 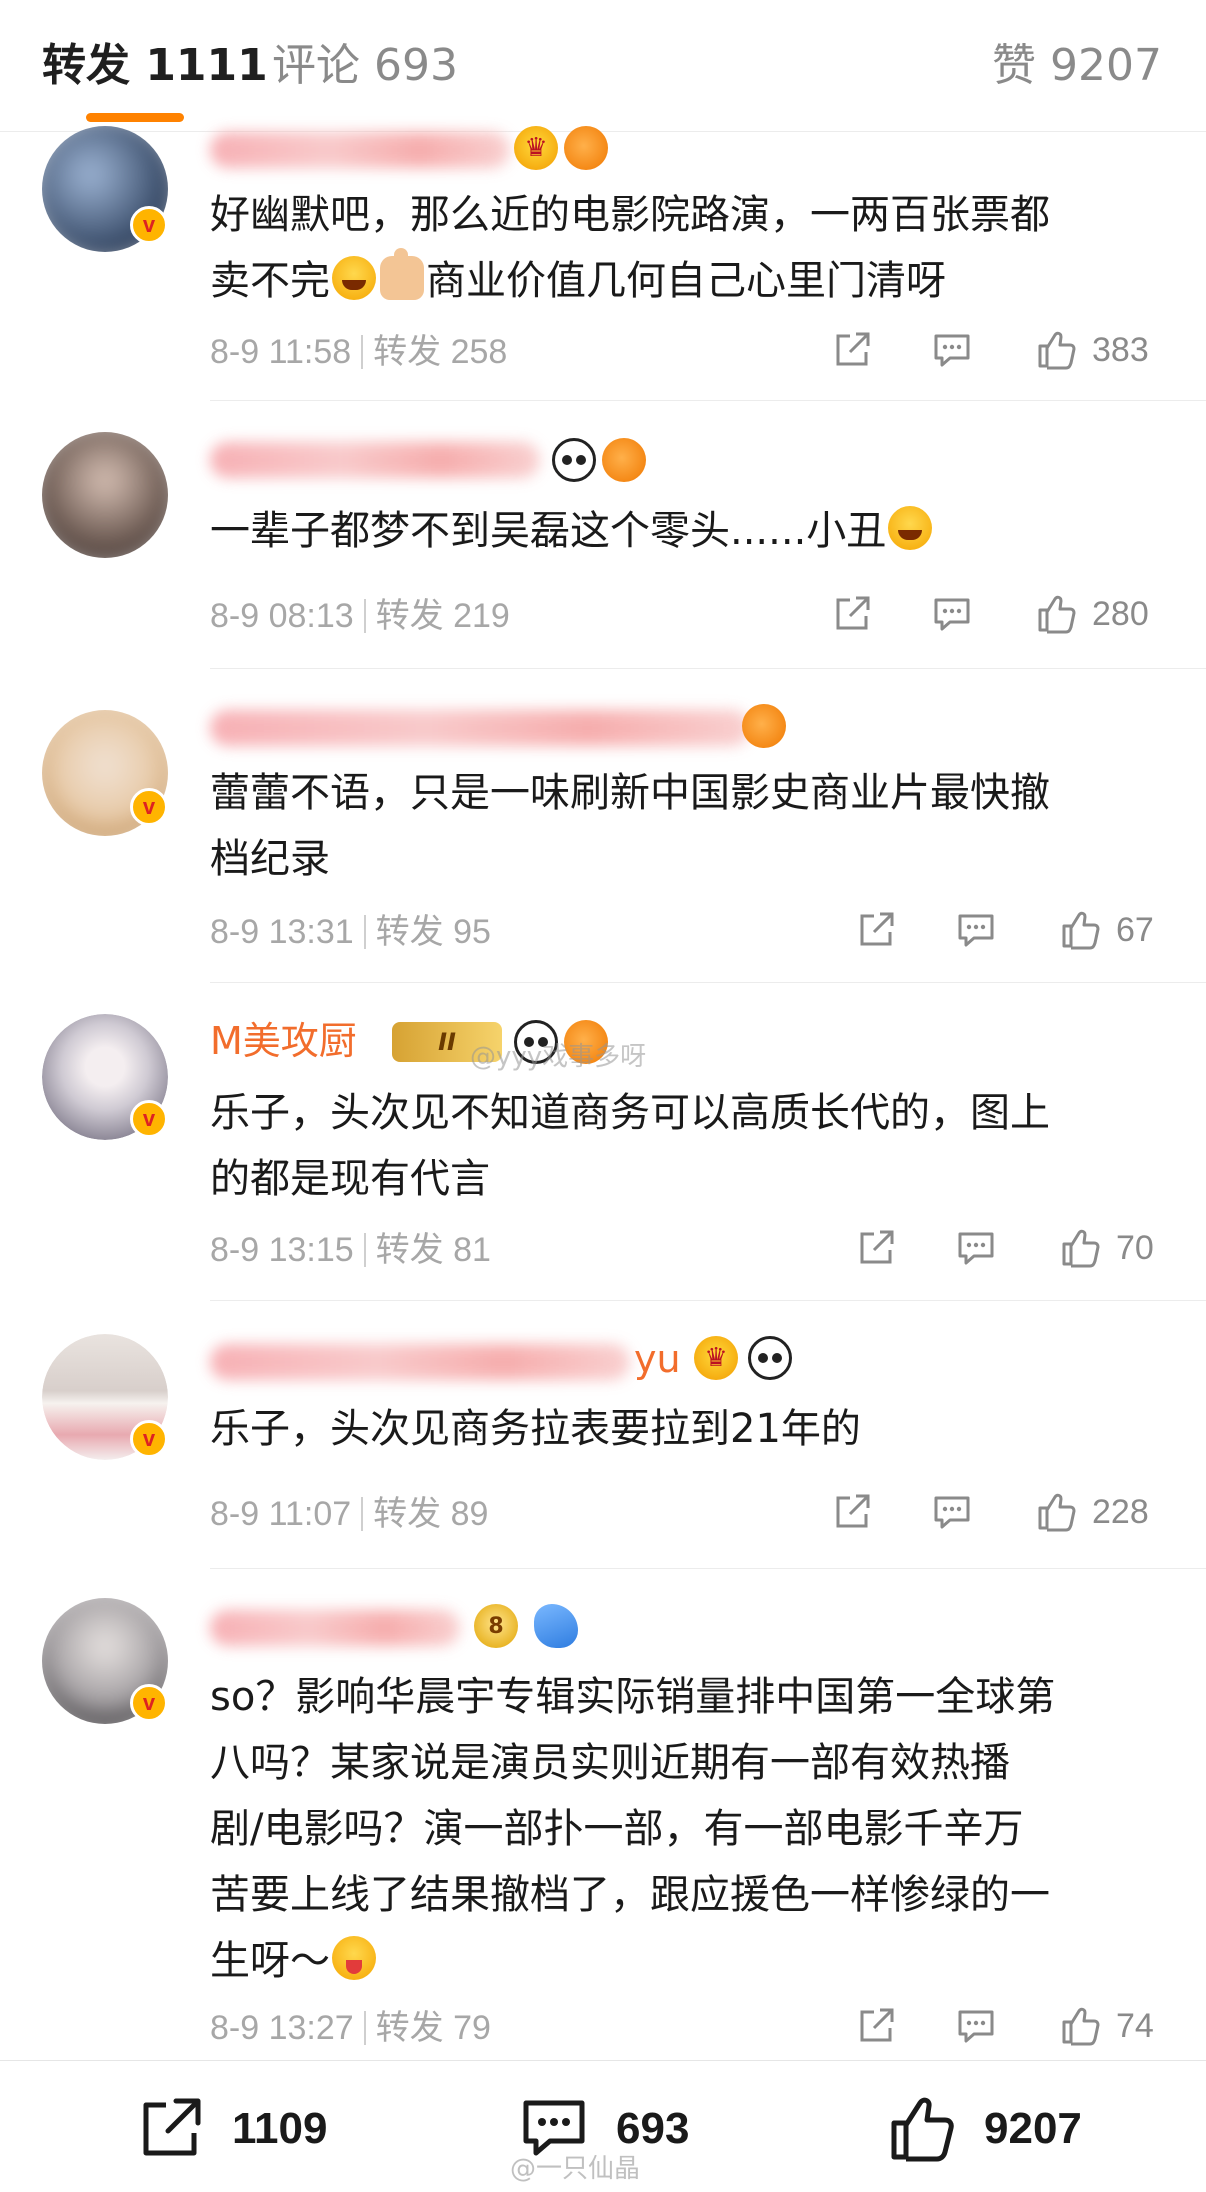 What do you see at coordinates (447, 1042) in the screenshot?
I see `vip-level-label: II` at bounding box center [447, 1042].